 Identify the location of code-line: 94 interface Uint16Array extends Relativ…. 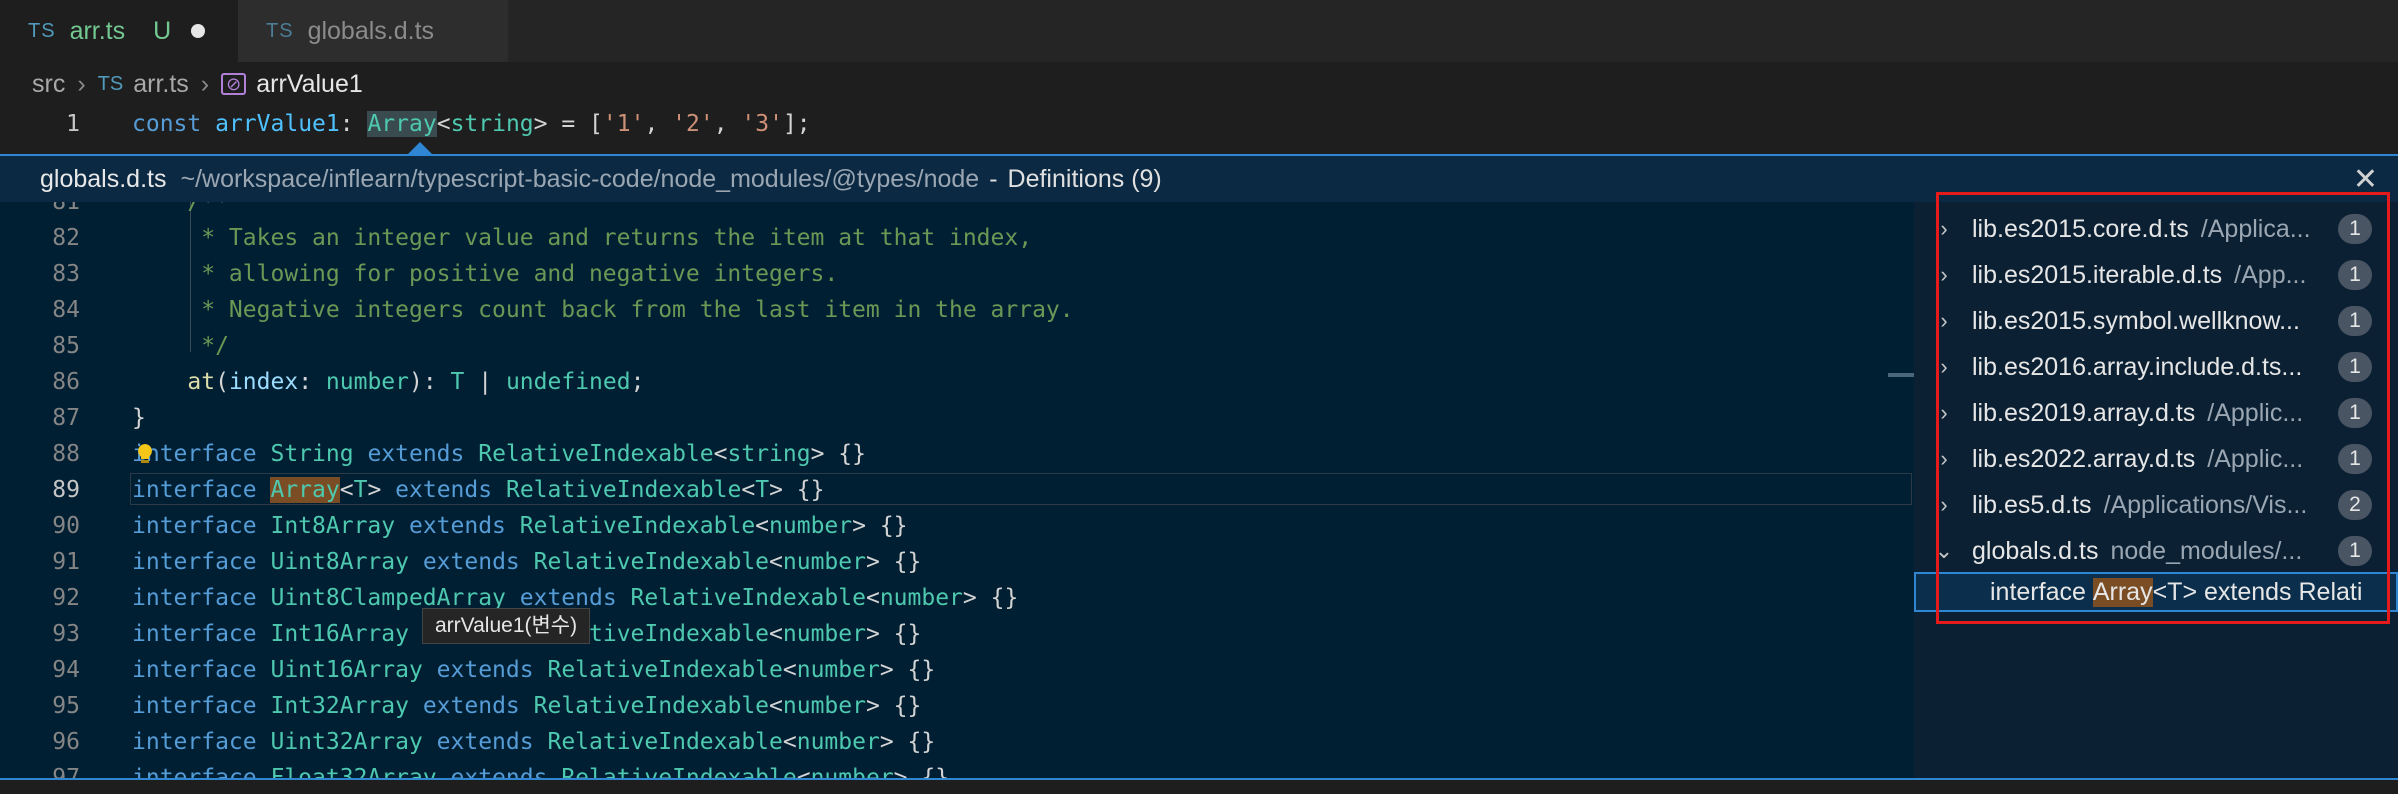
(957, 670).